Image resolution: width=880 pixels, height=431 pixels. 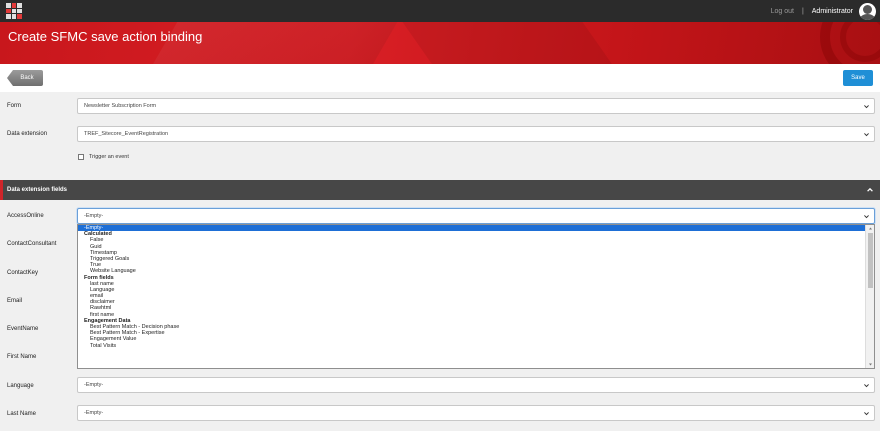 I want to click on user-area: Log out | Administrator, so click(x=823, y=11).